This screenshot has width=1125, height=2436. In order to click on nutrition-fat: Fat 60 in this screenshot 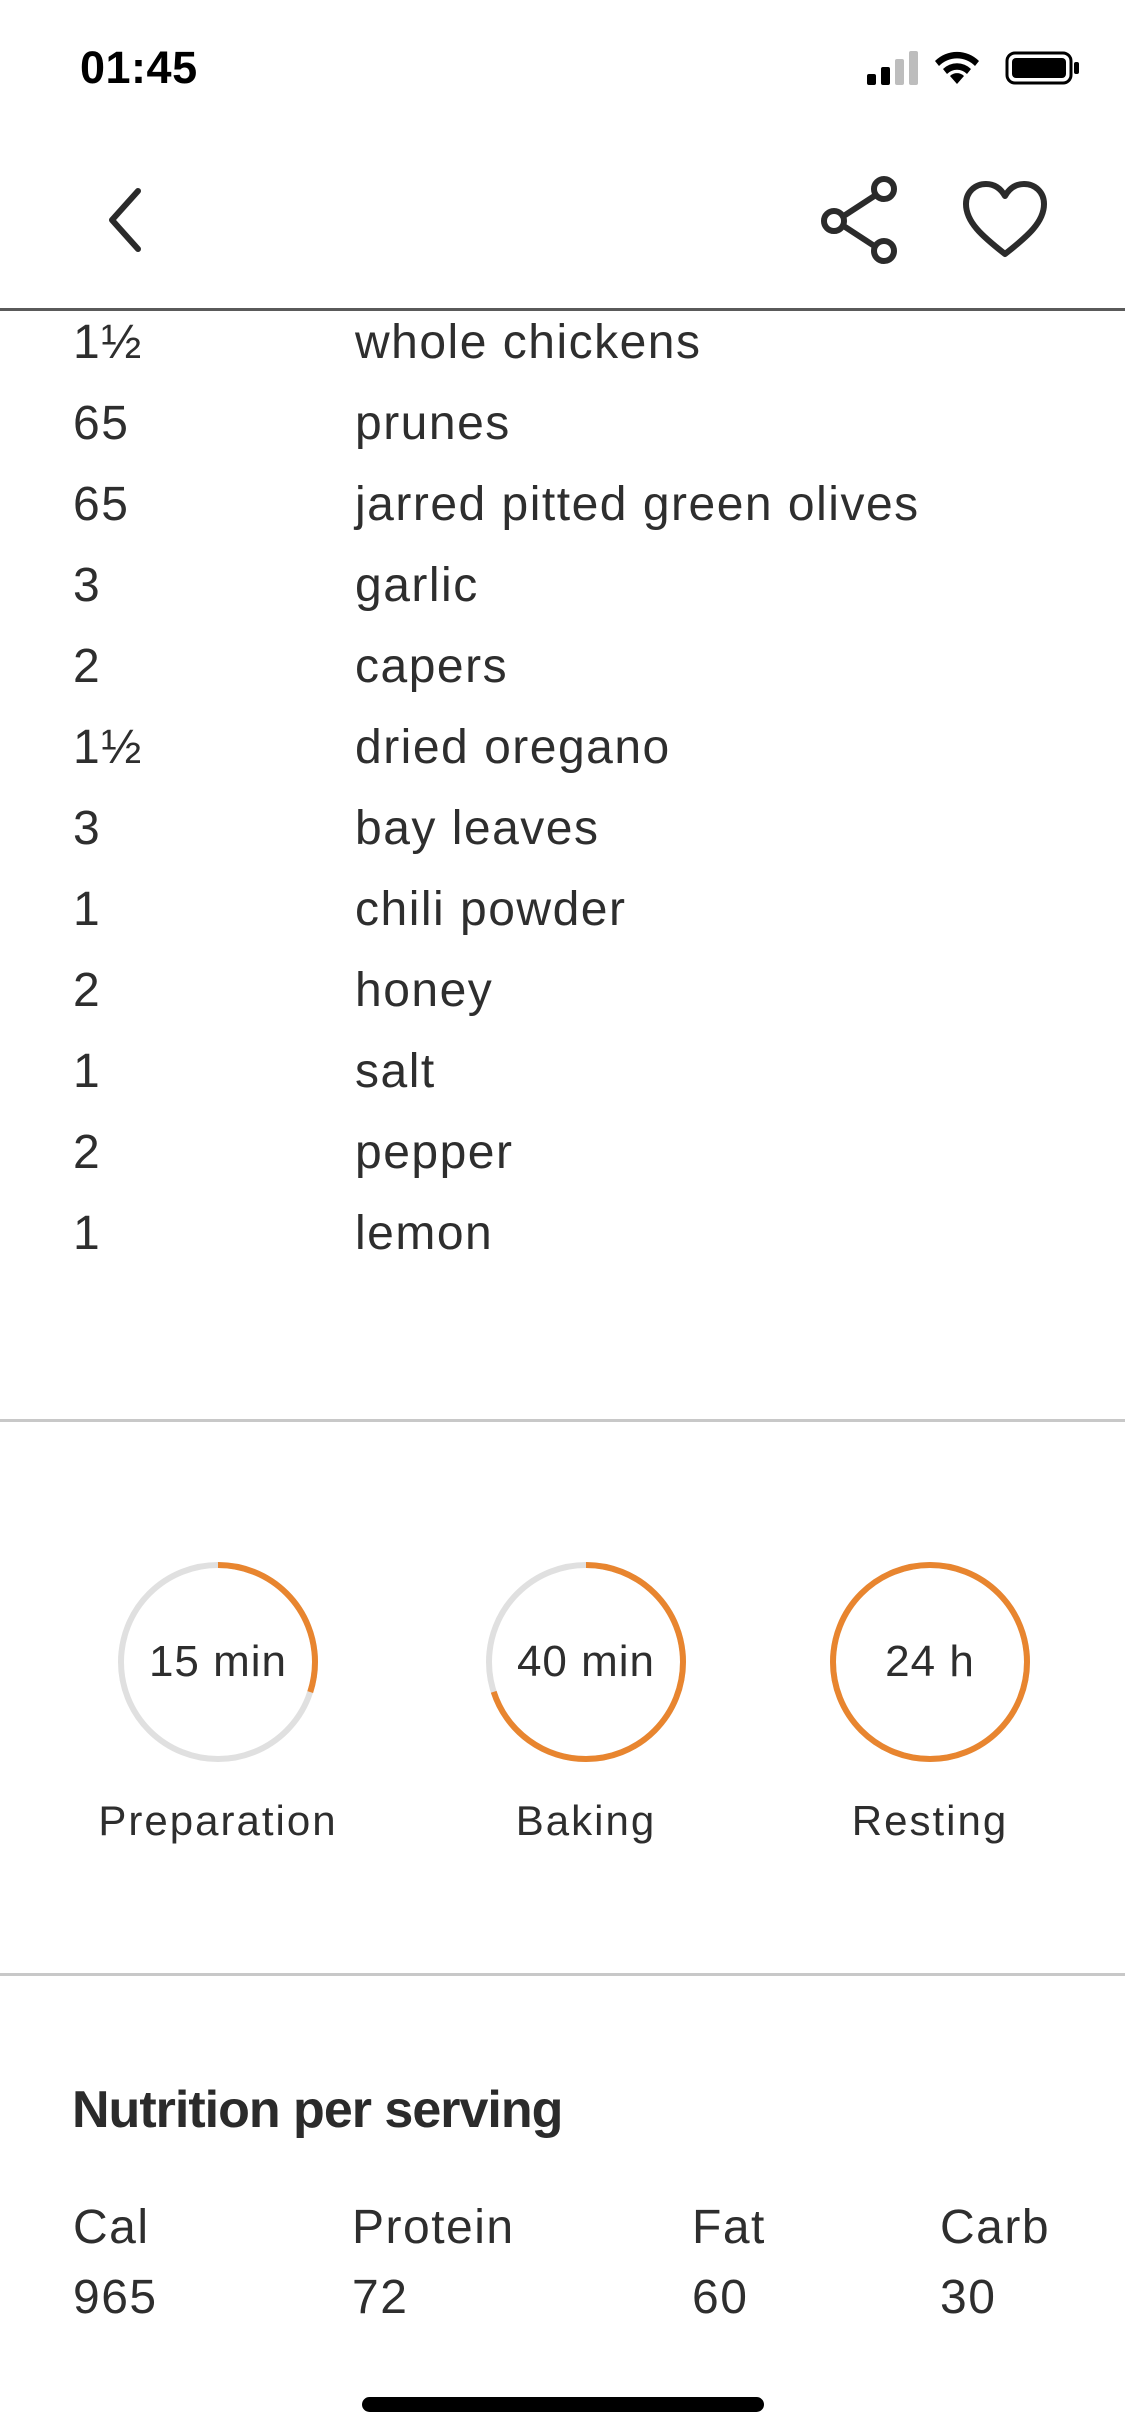, I will do `click(729, 2262)`.